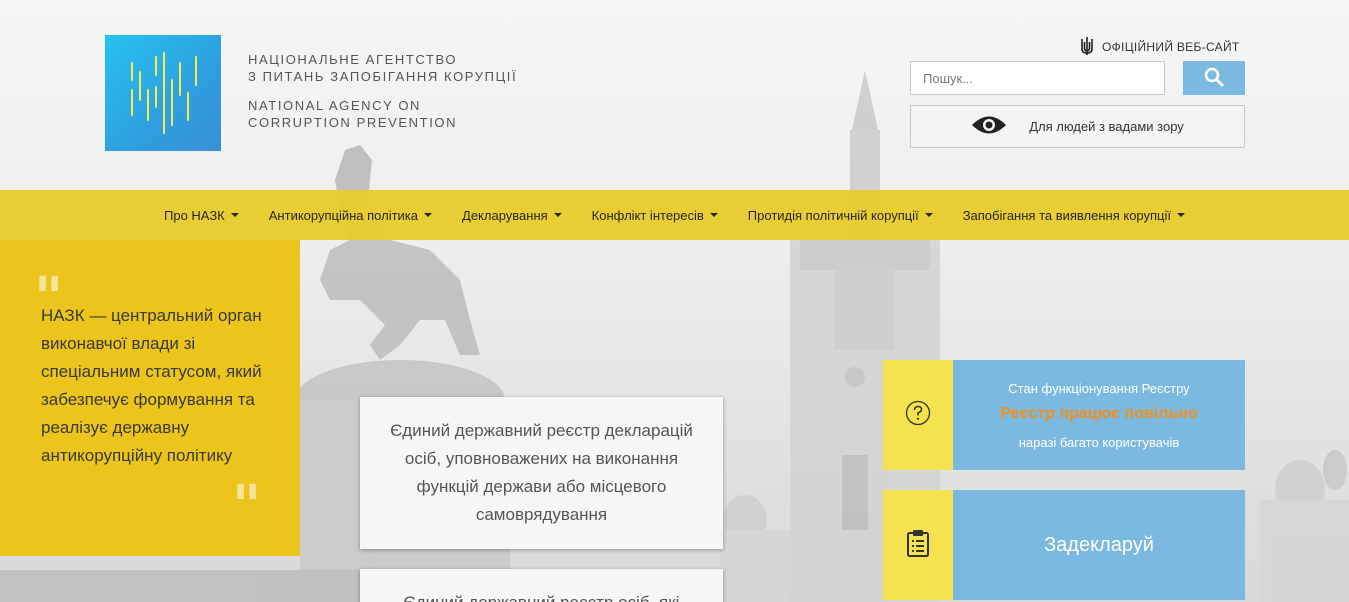 The height and width of the screenshot is (602, 1349). I want to click on nav-item-anticorruption-policy: Антикорупційна політика, so click(350, 215).